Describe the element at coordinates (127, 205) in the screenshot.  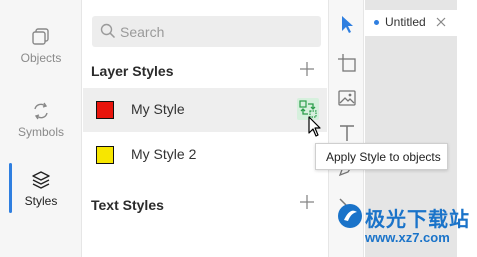
I see `text-styles-title: Text Styles` at that location.